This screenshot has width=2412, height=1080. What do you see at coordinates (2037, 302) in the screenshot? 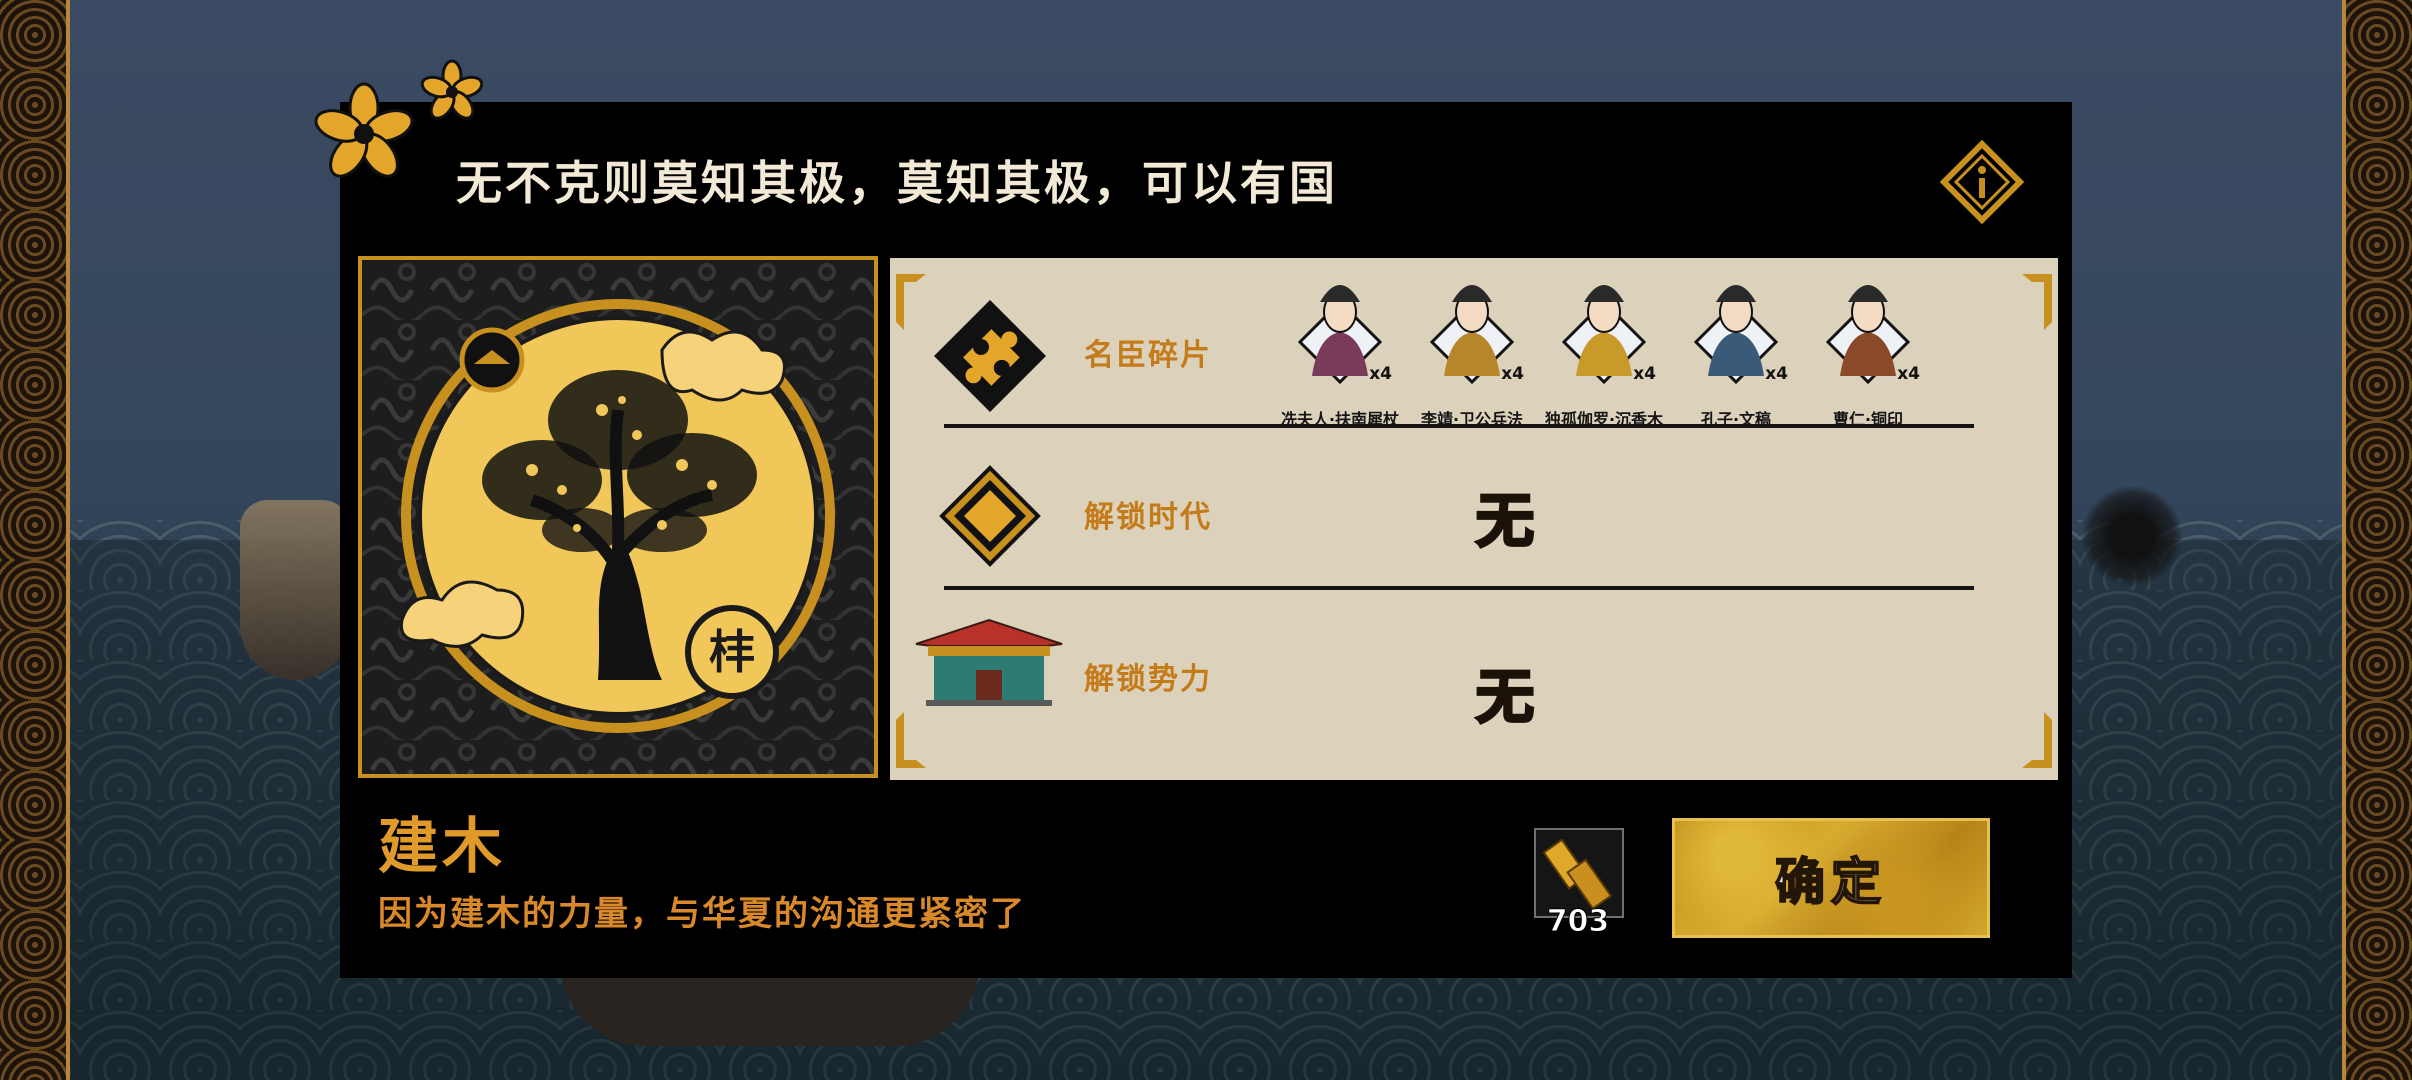
I see `corner-ornament-top-right` at bounding box center [2037, 302].